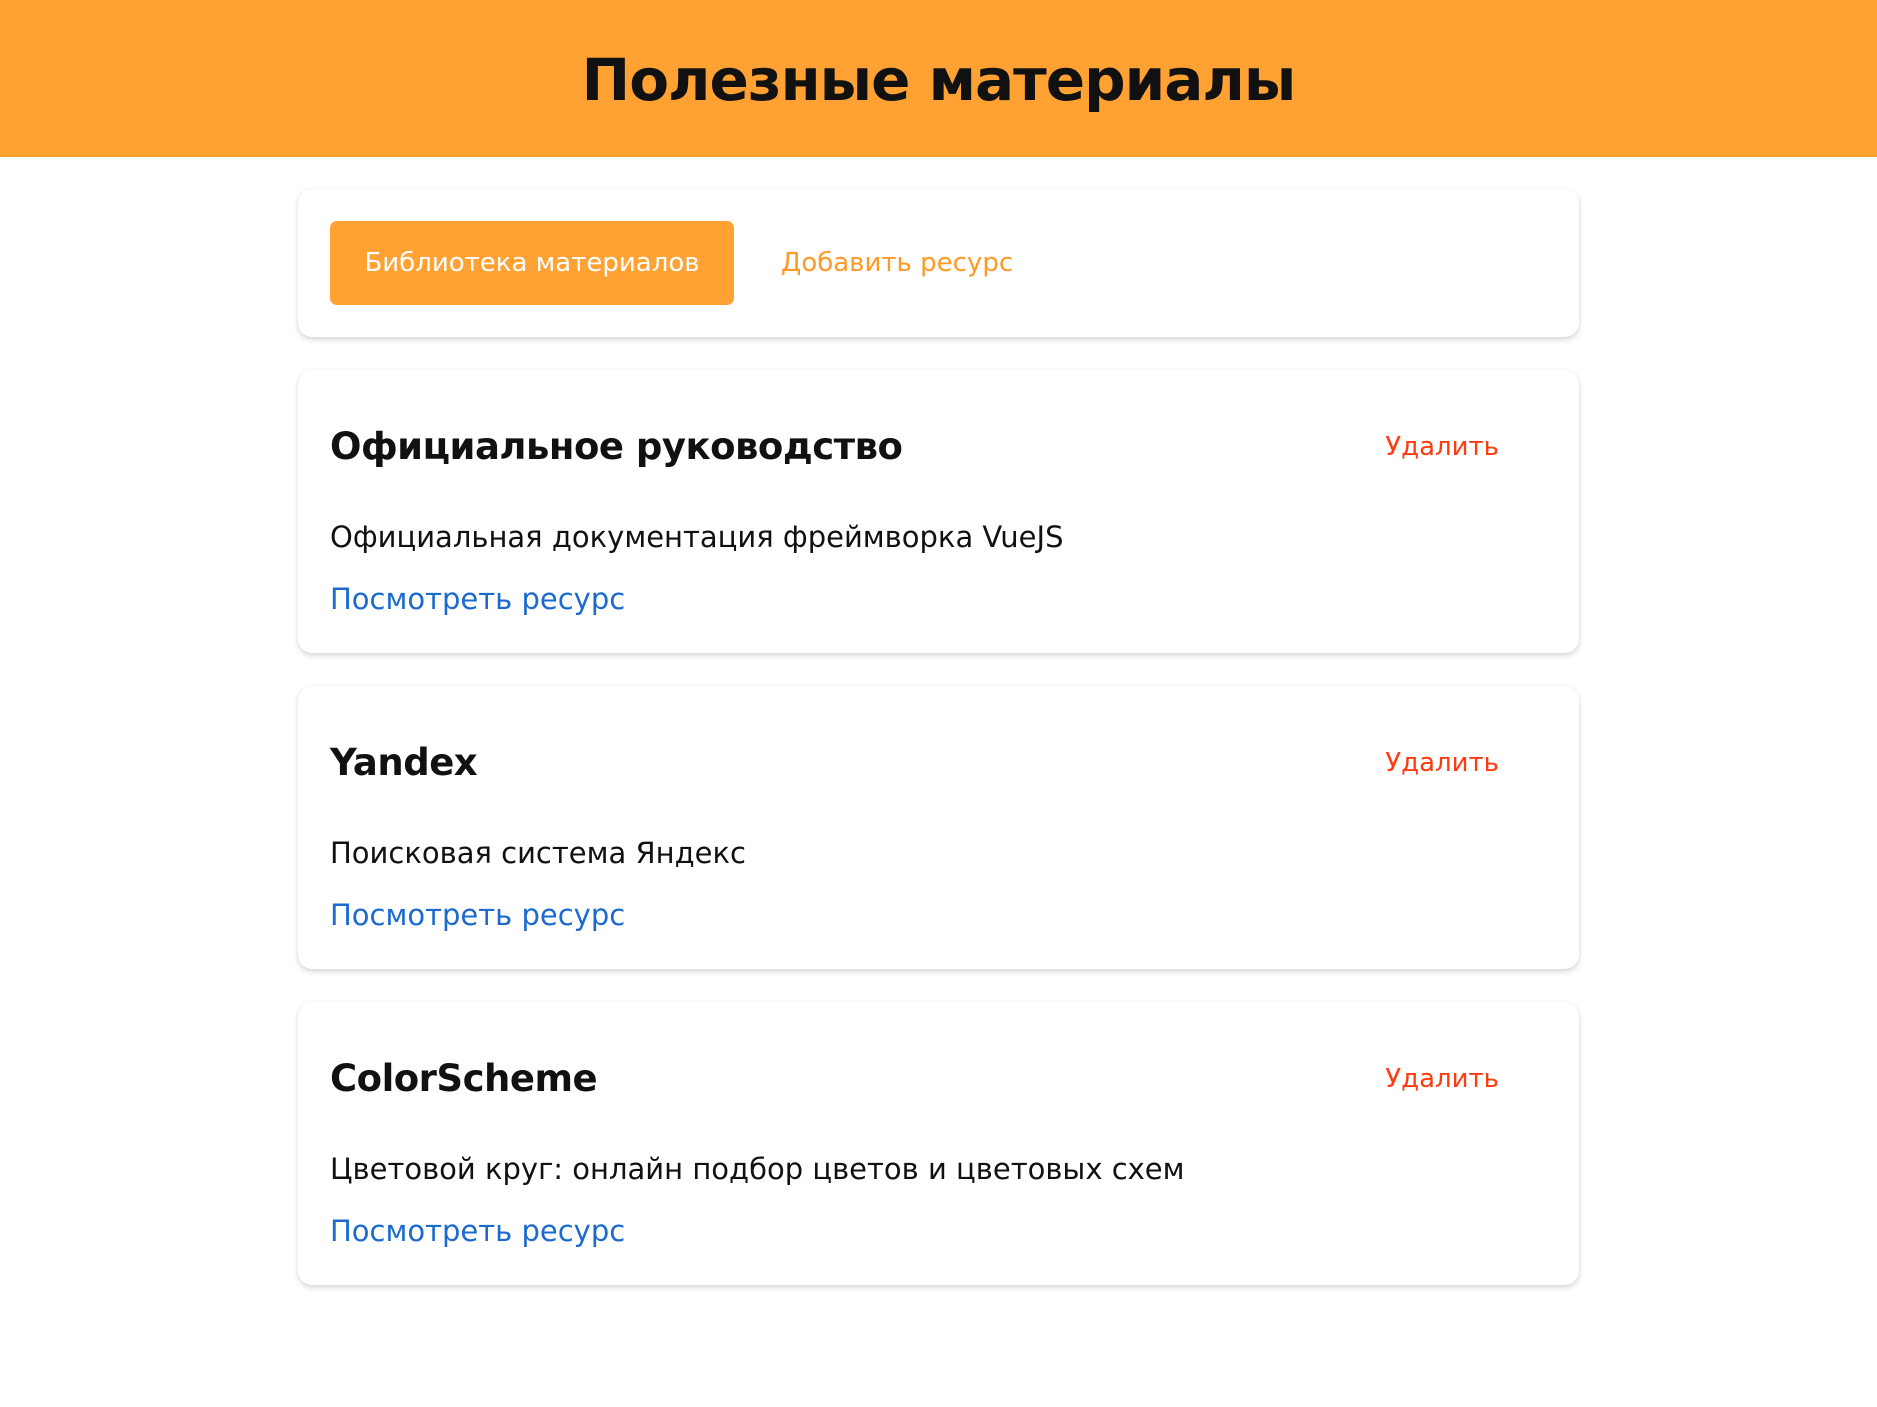  I want to click on page-title: Полезные материалы, so click(939, 79).